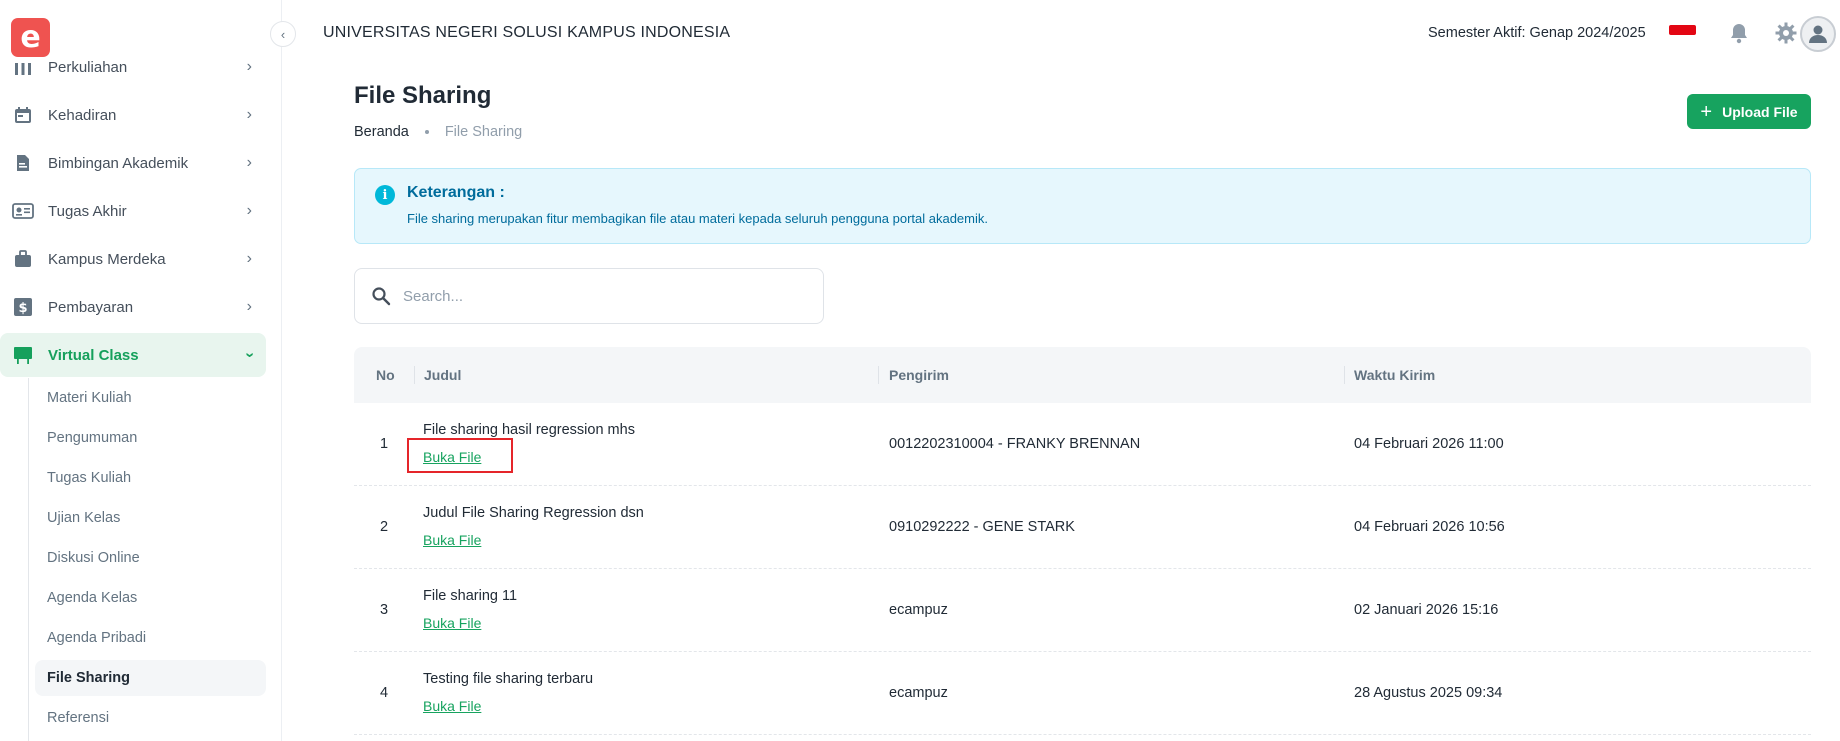  I want to click on briefcase-icon, so click(23, 259).